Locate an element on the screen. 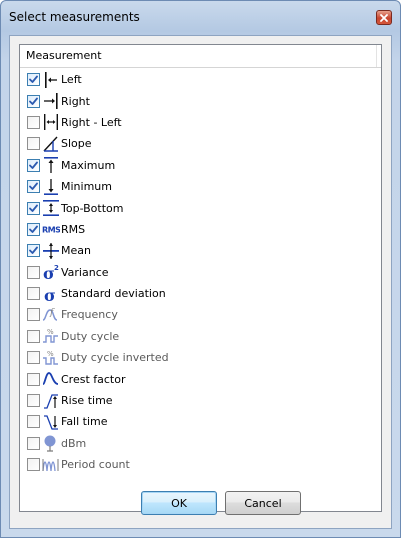 The width and height of the screenshot is (401, 538). list-item: Fall time is located at coordinates (200, 421).